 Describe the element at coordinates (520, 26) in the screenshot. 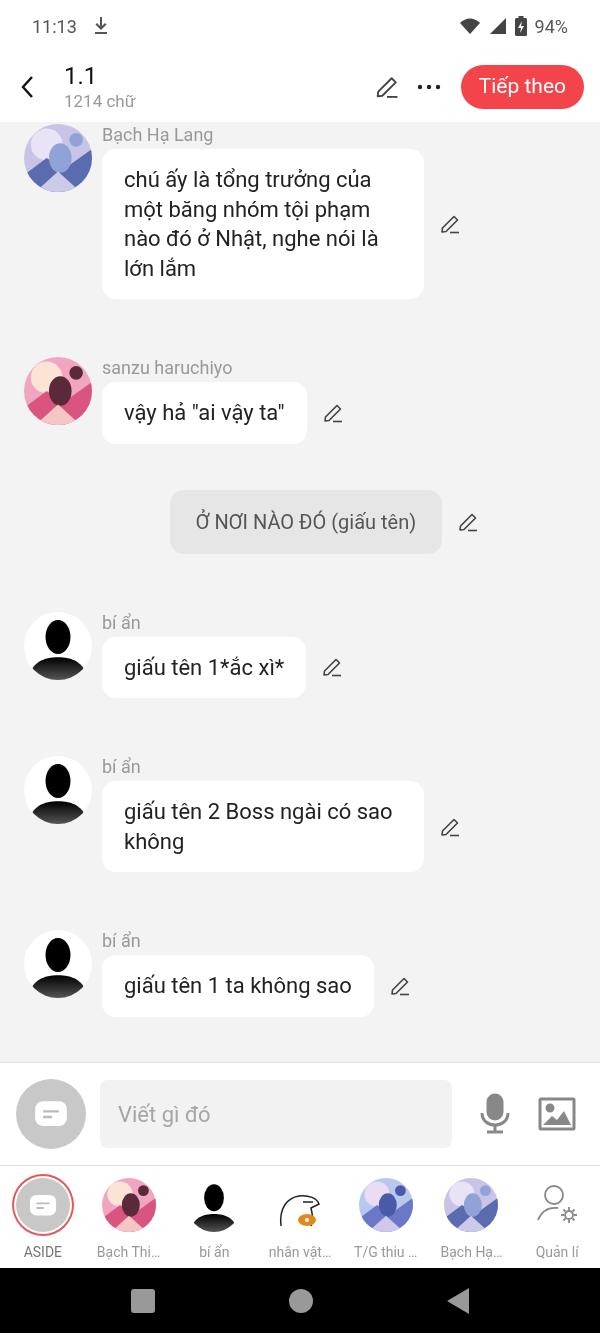

I see `battery-icon` at that location.